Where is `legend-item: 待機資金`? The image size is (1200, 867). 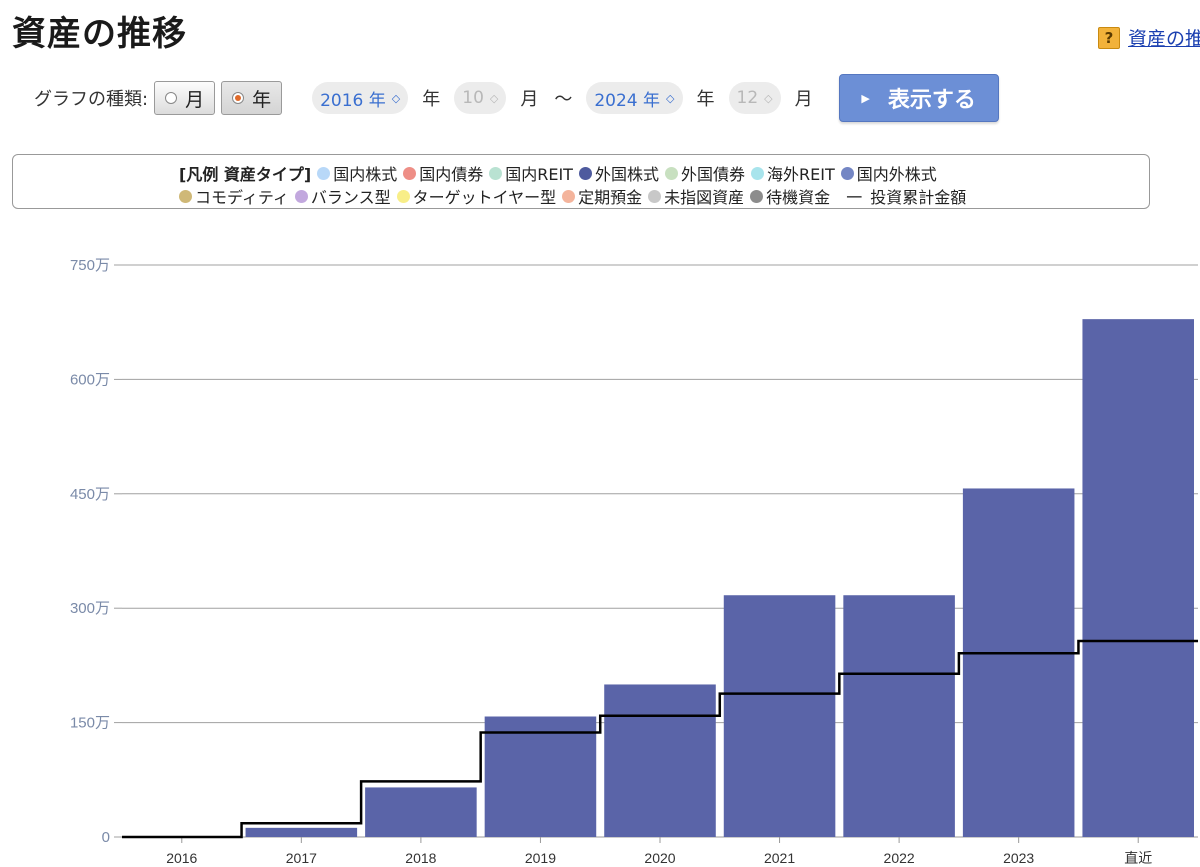 legend-item: 待機資金 is located at coordinates (790, 196).